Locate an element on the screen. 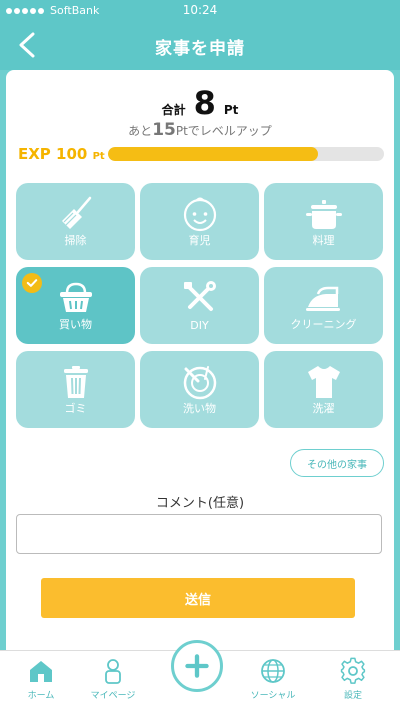 This screenshot has width=400, height=703. tab-mypage: マイページ is located at coordinates (113, 679).